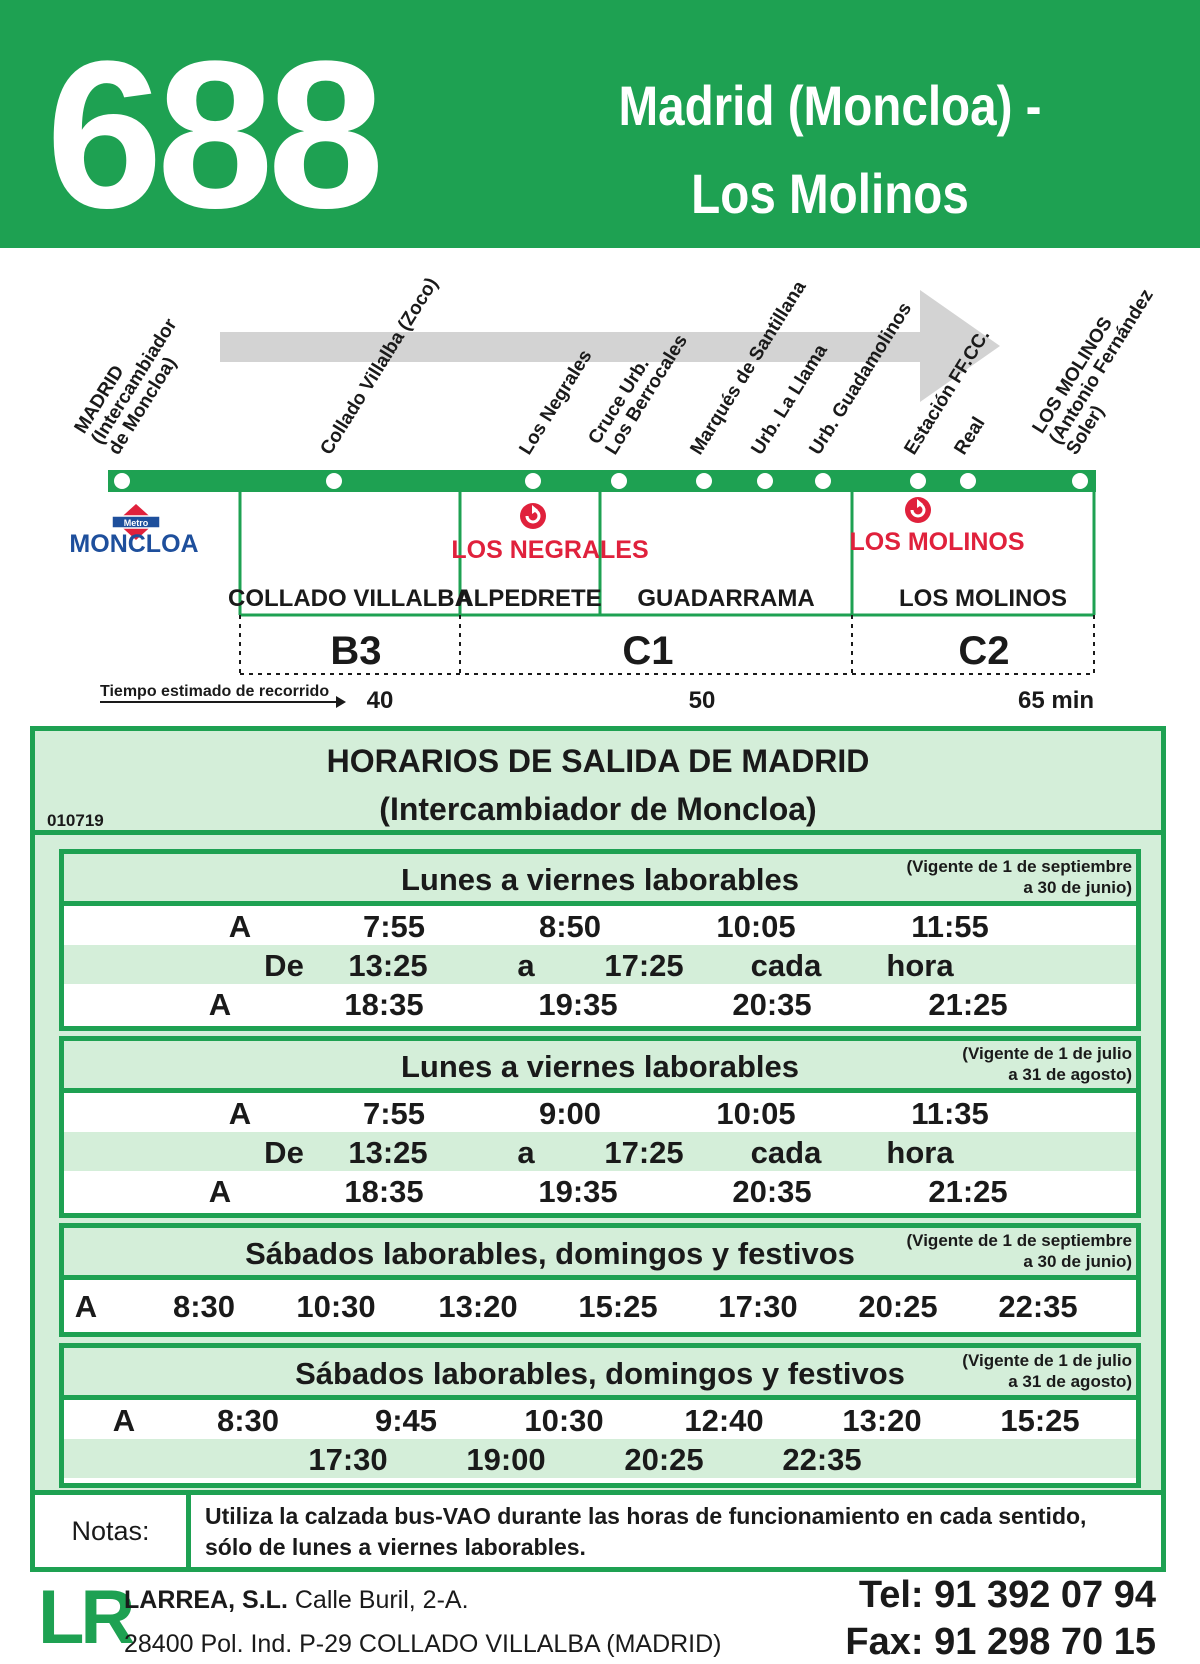  What do you see at coordinates (380, 700) in the screenshot?
I see `travel-time-b3: 40` at bounding box center [380, 700].